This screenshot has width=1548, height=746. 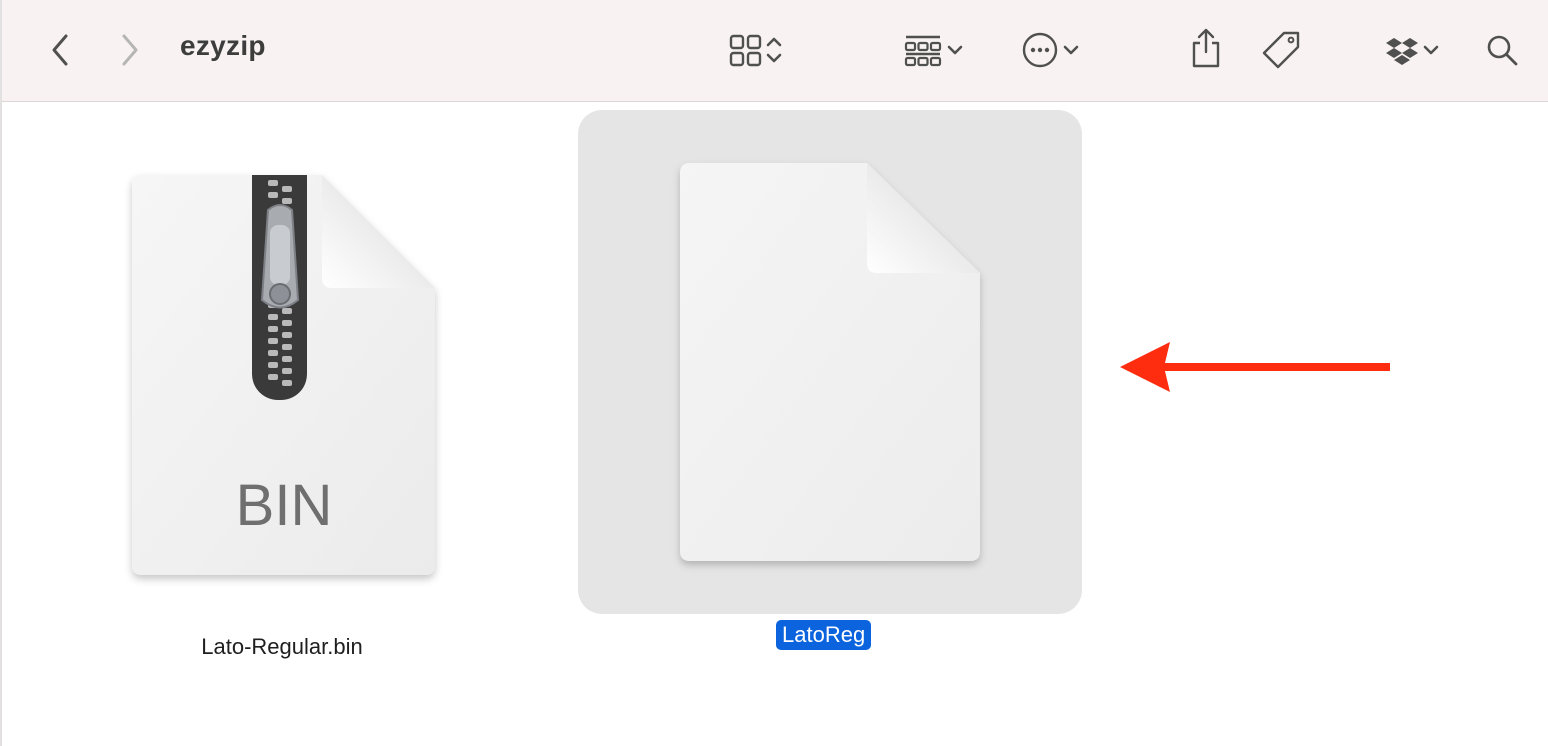 I want to click on share-icon, so click(x=1206, y=48).